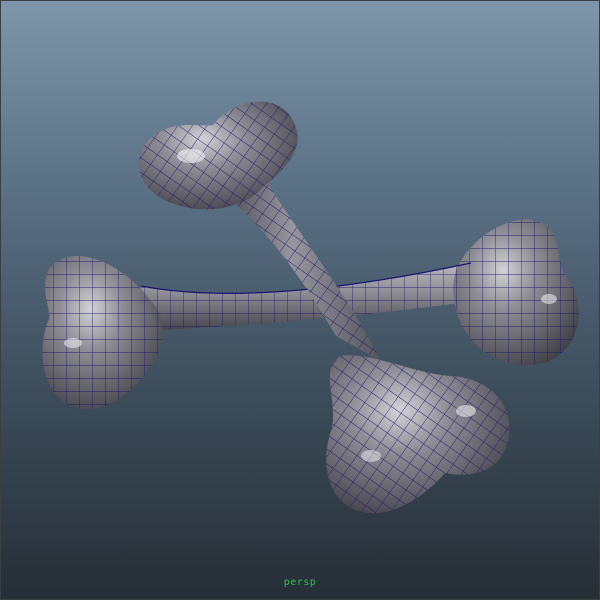  I want to click on camera-label: persp, so click(300, 582).